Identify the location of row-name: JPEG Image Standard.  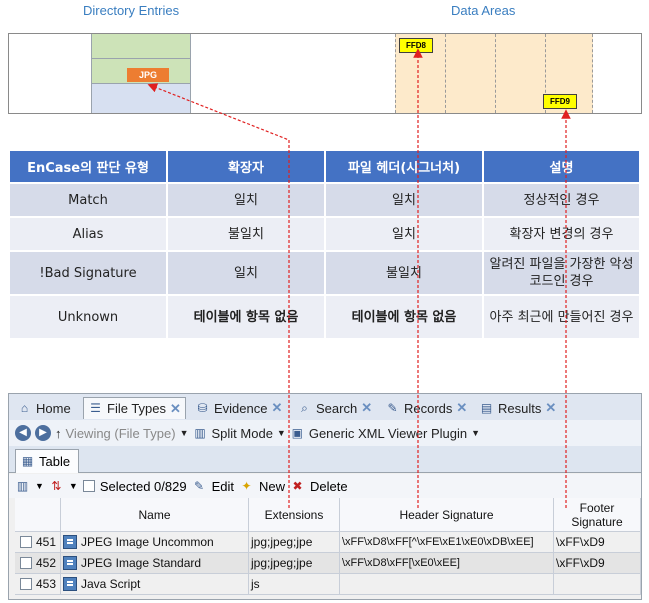
(141, 563).